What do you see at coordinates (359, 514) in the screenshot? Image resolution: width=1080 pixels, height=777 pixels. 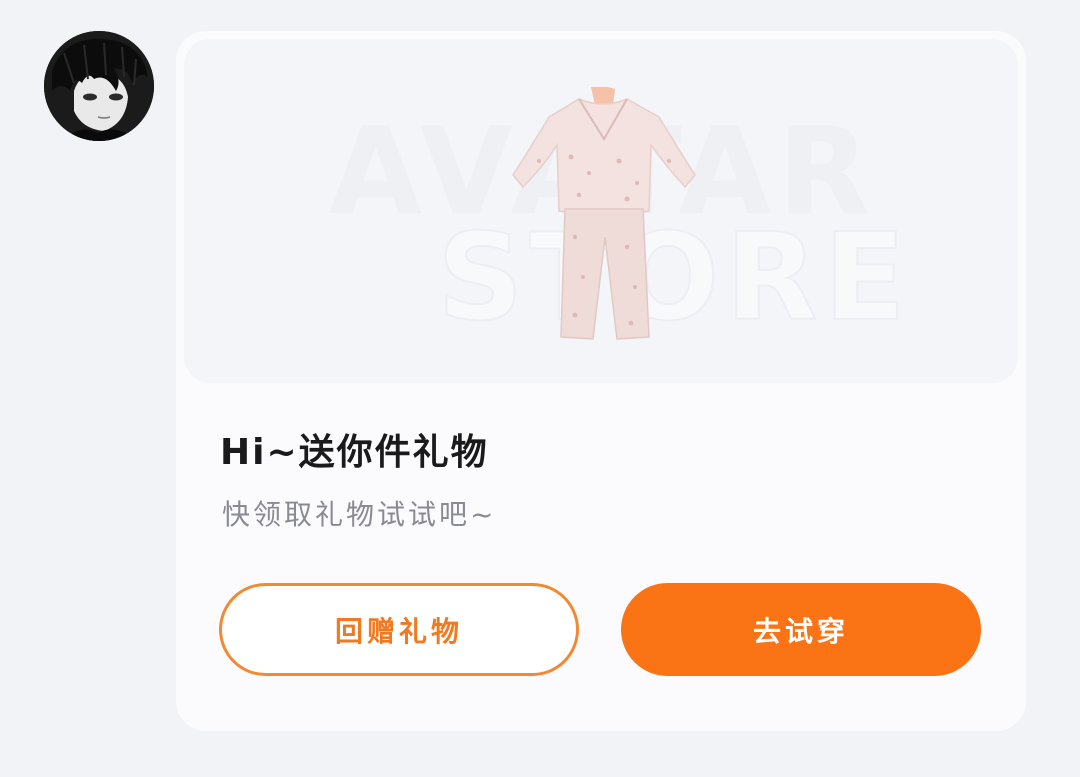 I see `gift-subtitle: 快领取礼物试试吧~` at bounding box center [359, 514].